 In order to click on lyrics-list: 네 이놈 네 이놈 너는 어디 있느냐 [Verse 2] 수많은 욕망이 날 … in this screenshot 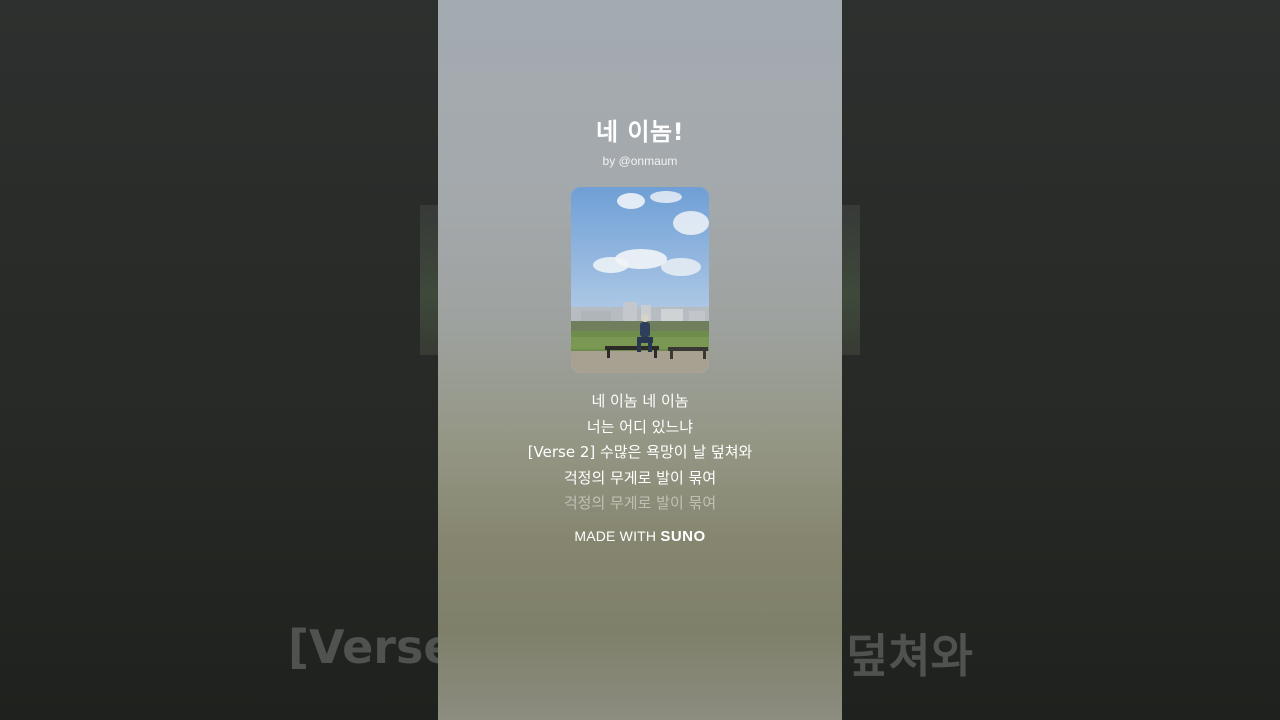, I will do `click(640, 453)`.